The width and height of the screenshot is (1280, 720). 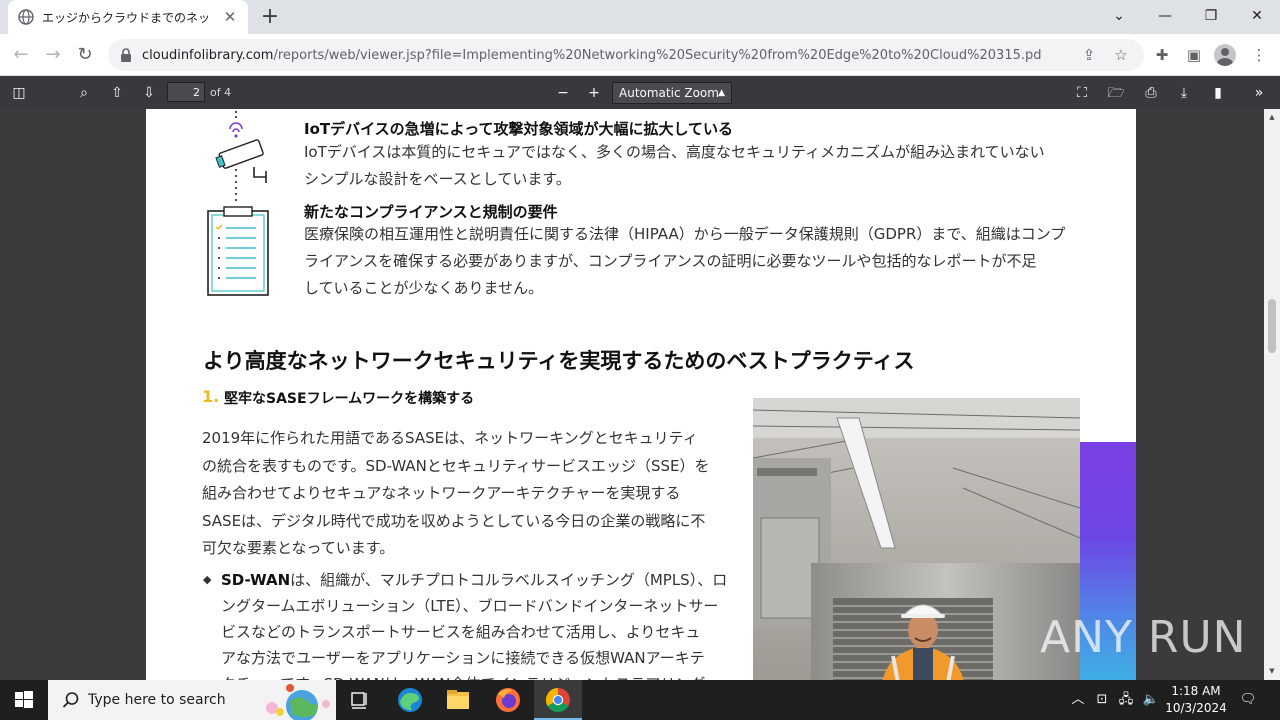 I want to click on paragraph-line: SASEは、デジタル時代で成功を収めようとしている今日の企業の戦略に不, so click(x=454, y=520).